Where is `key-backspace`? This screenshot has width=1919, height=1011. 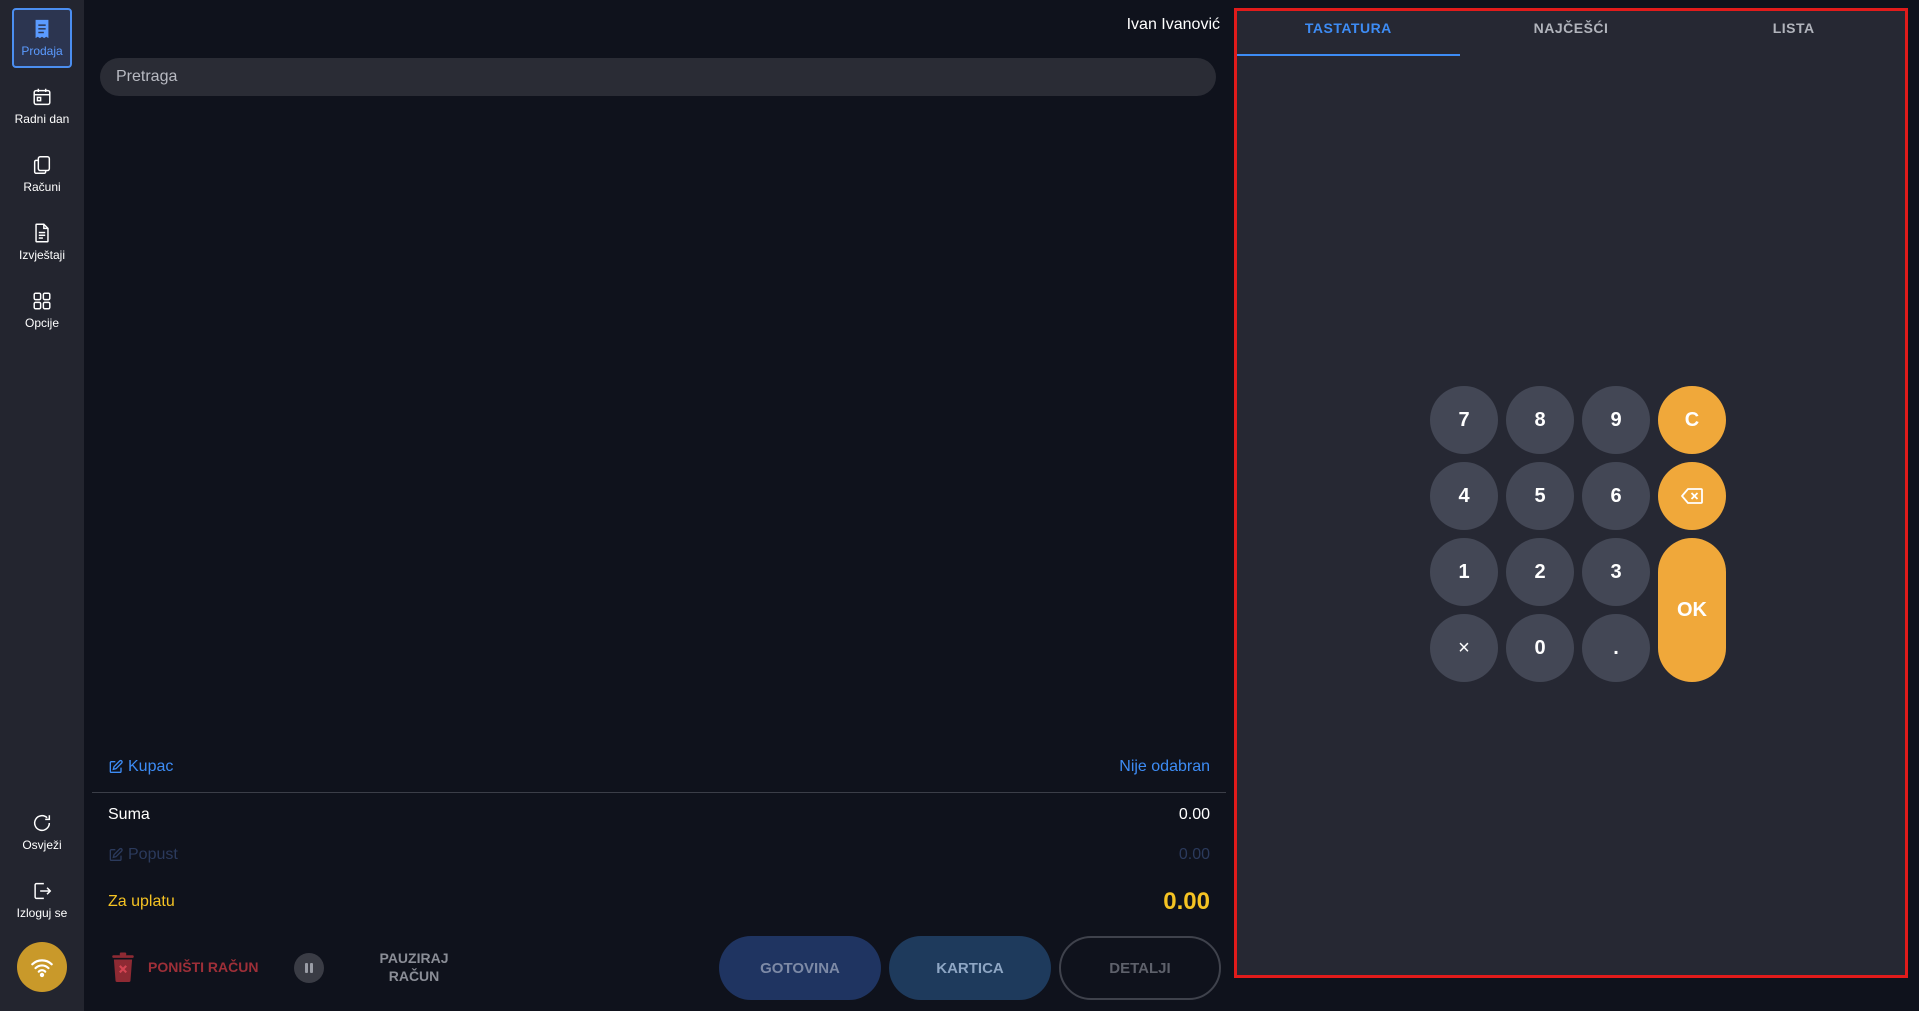
key-backspace is located at coordinates (1692, 496).